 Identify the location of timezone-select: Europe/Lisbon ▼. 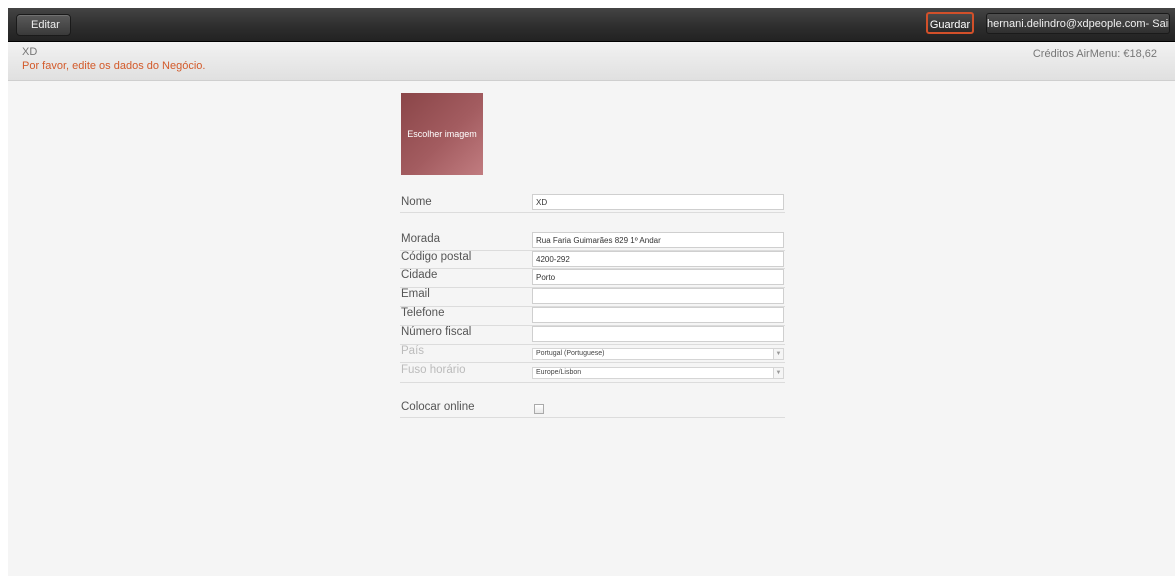
(658, 373).